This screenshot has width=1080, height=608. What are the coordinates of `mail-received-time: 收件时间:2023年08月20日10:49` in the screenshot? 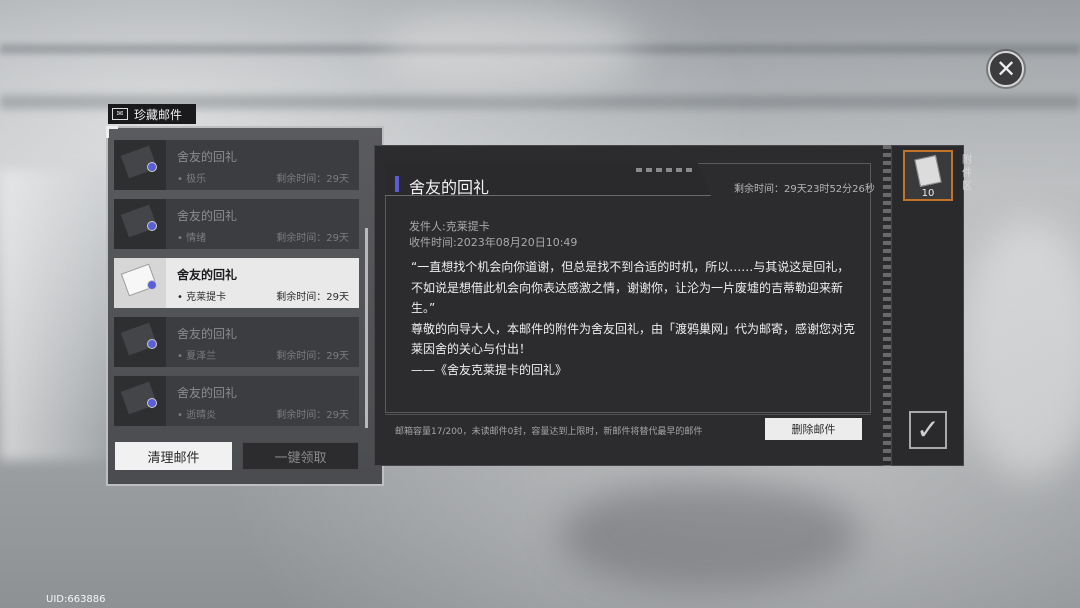 It's located at (493, 242).